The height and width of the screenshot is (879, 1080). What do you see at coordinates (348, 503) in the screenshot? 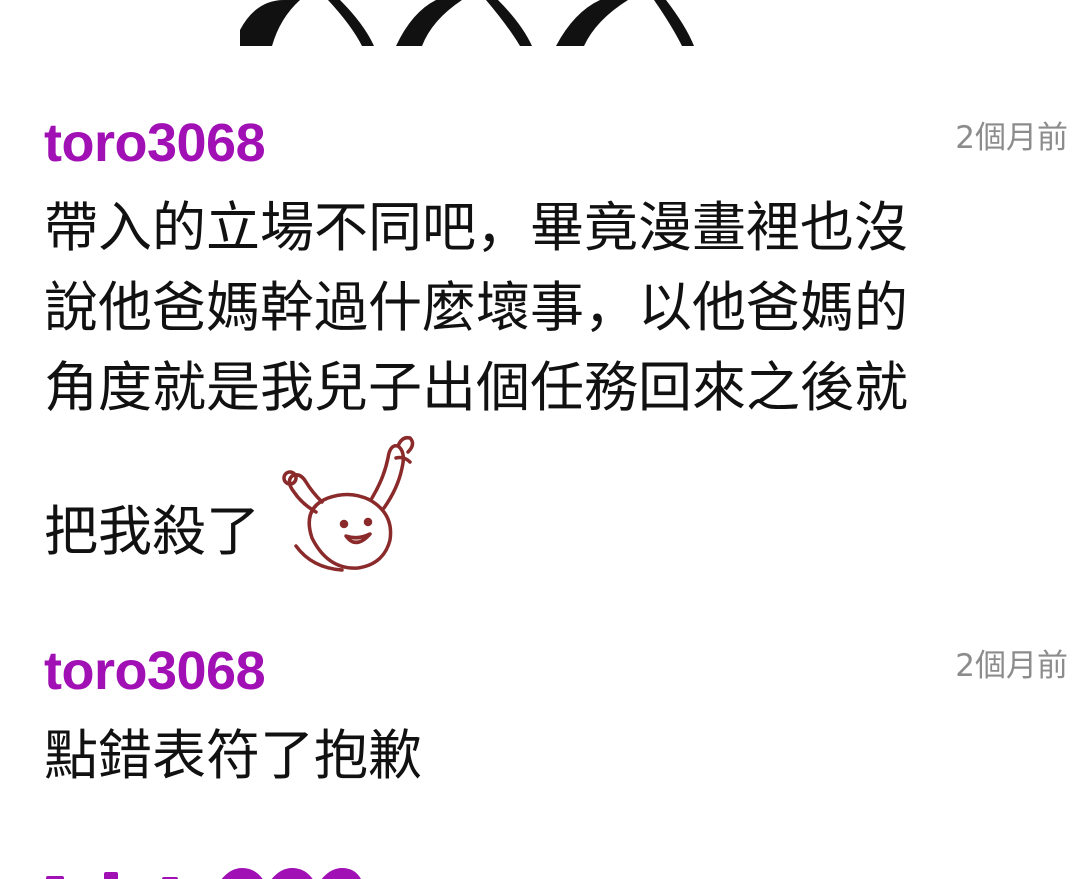
I see `cheering-character-sticker-icon` at bounding box center [348, 503].